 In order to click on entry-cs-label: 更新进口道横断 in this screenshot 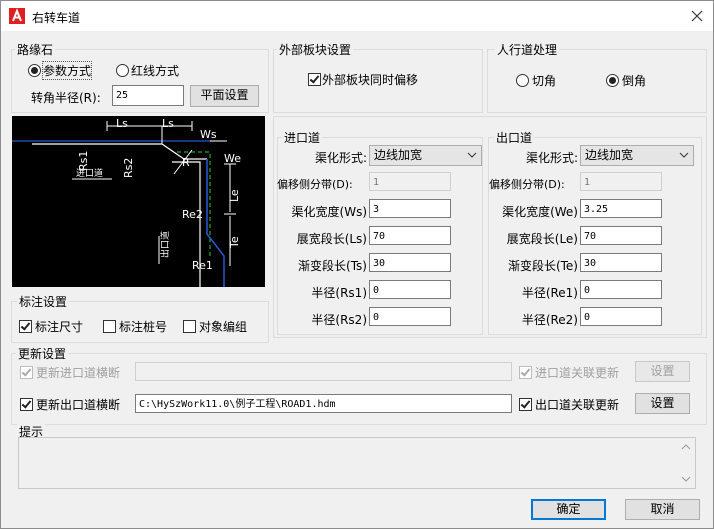, I will do `click(78, 372)`.